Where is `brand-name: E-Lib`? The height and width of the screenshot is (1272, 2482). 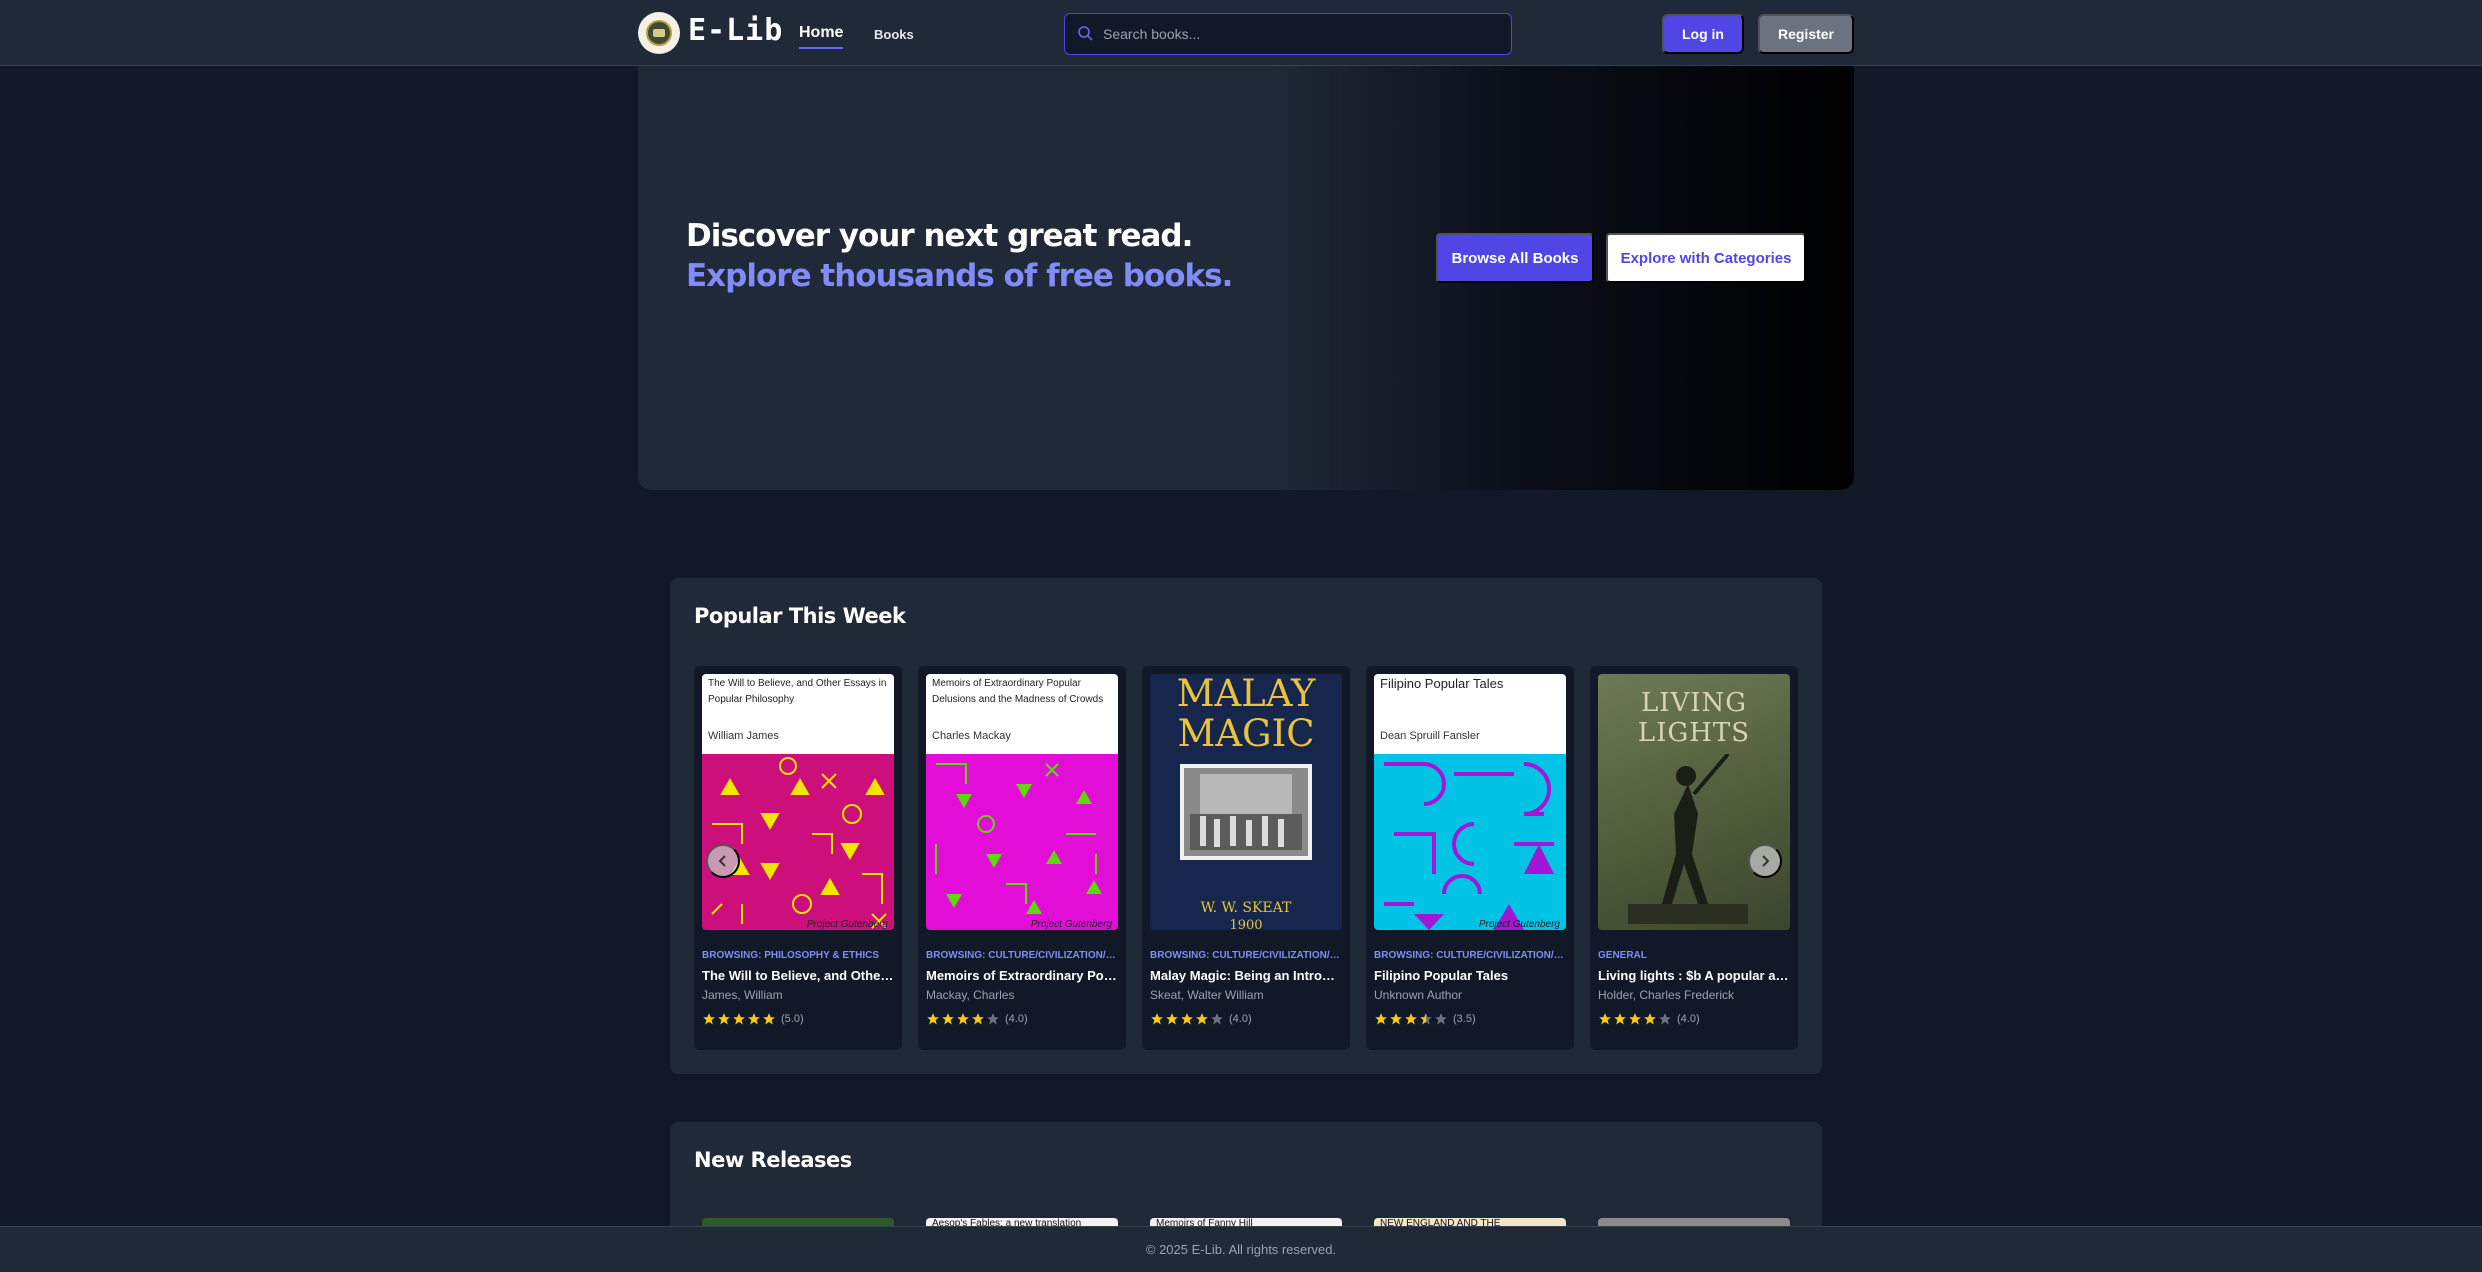 brand-name: E-Lib is located at coordinates (735, 30).